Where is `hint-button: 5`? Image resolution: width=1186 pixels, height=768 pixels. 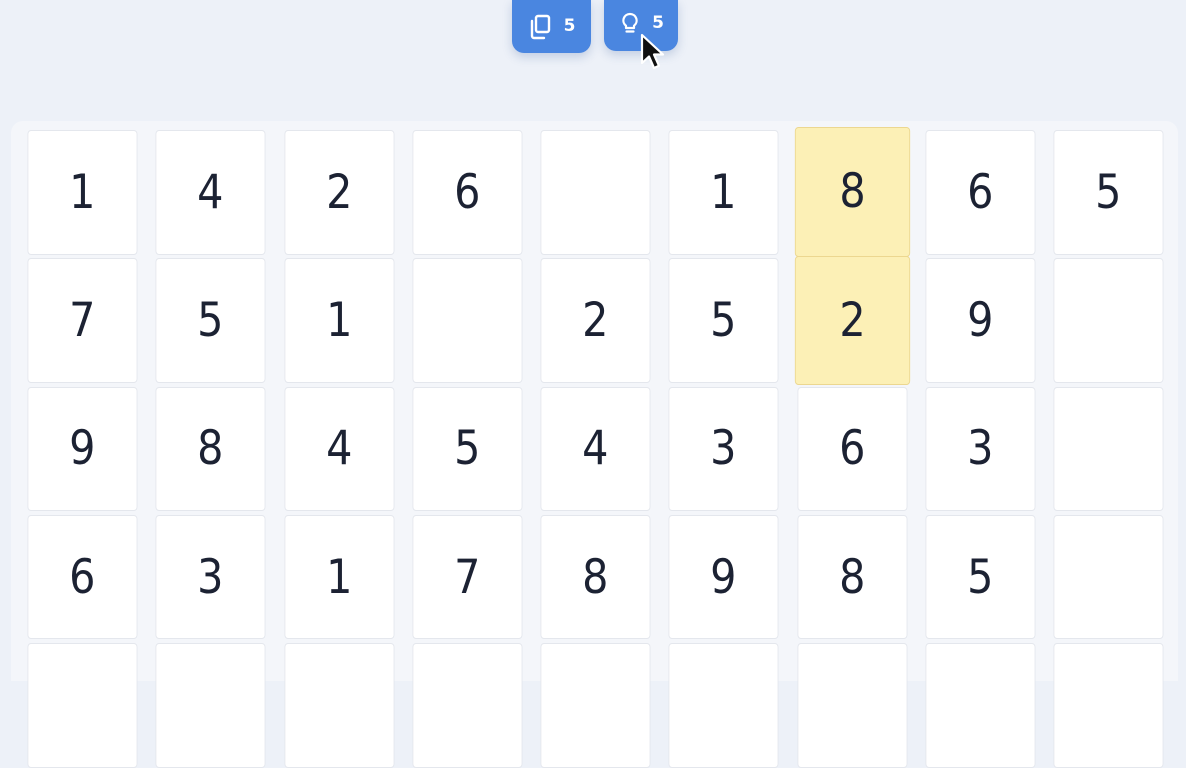 hint-button: 5 is located at coordinates (641, 25).